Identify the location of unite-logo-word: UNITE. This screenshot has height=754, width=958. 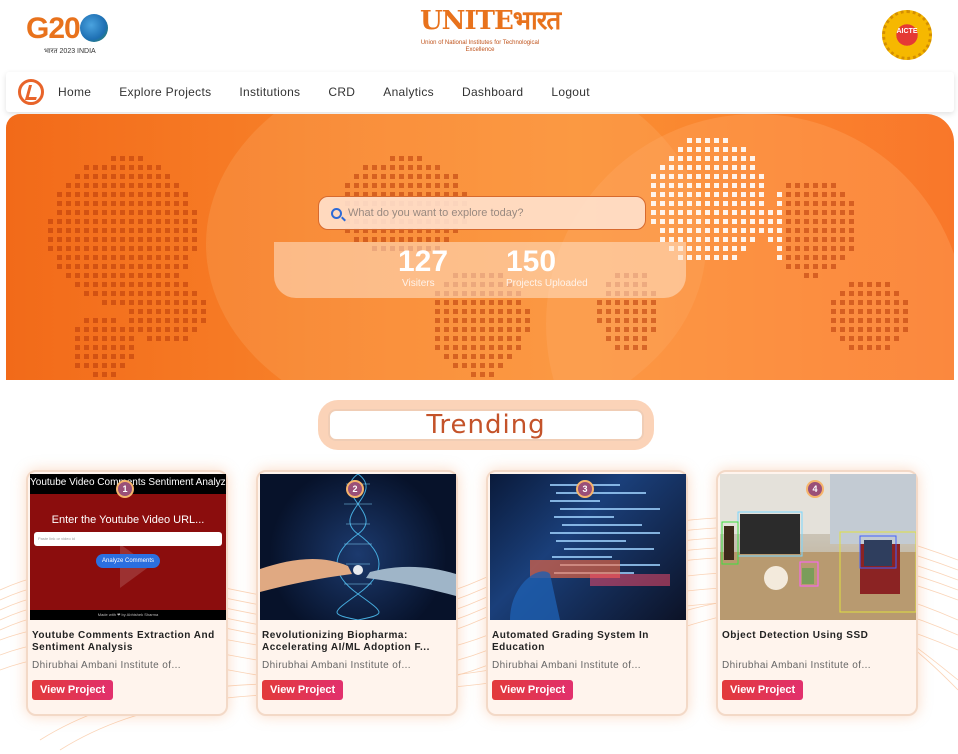
(467, 21).